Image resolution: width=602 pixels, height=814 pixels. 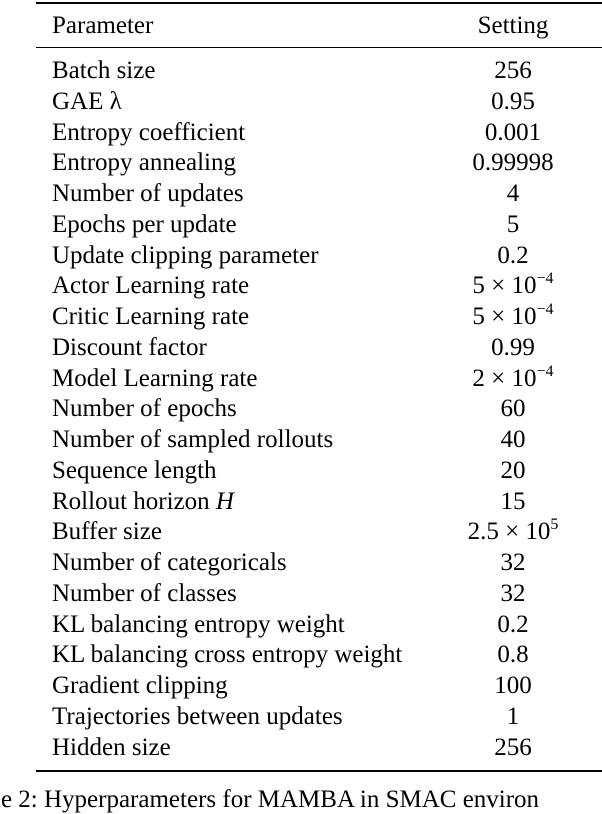 I want to click on parameter-cell: Epochs per update, so click(x=144, y=224).